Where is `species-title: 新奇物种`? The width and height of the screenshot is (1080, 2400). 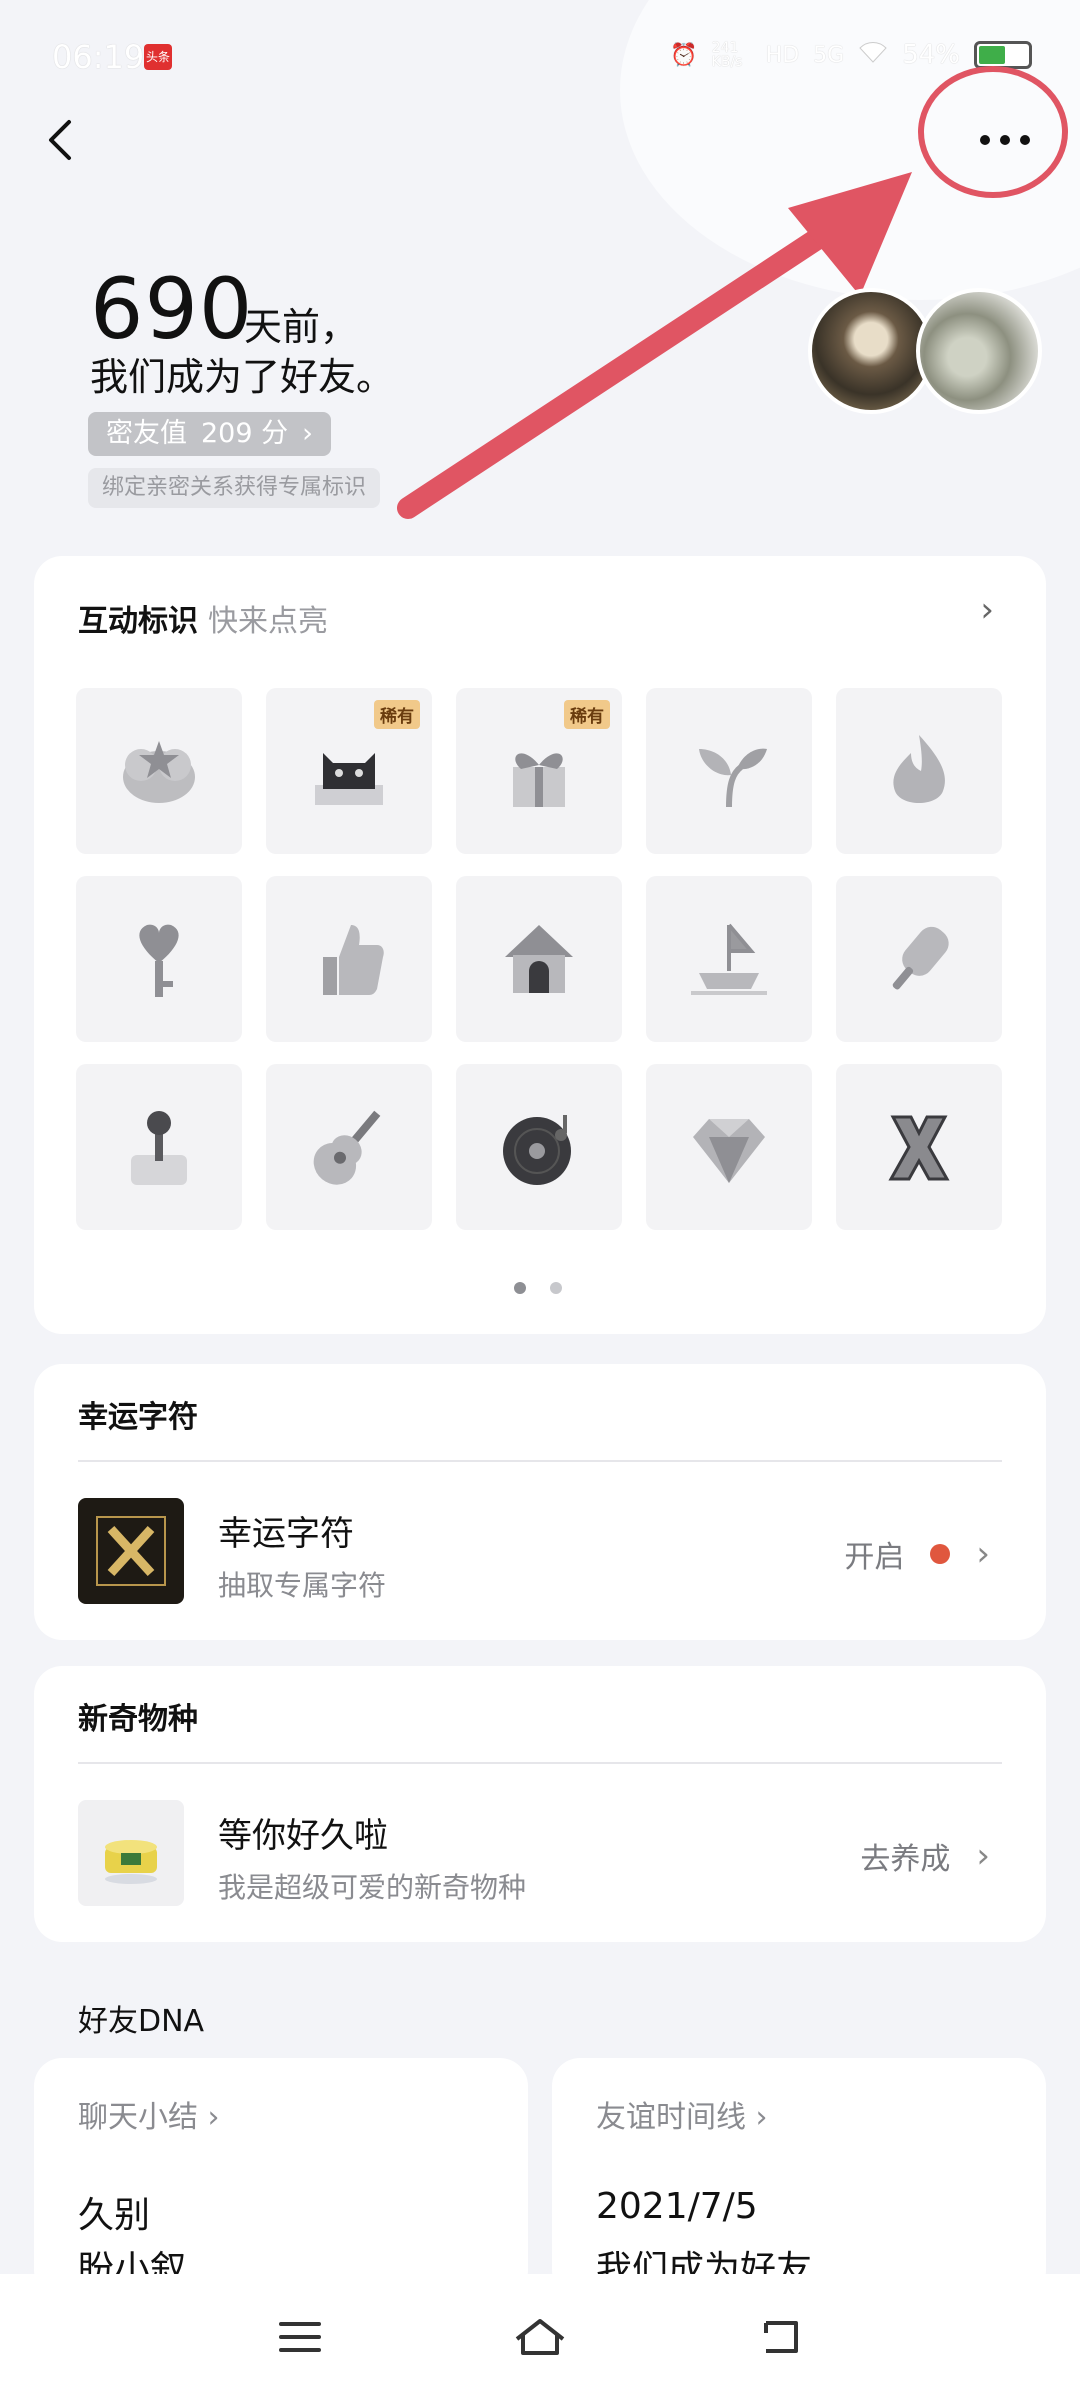 species-title: 新奇物种 is located at coordinates (138, 1719).